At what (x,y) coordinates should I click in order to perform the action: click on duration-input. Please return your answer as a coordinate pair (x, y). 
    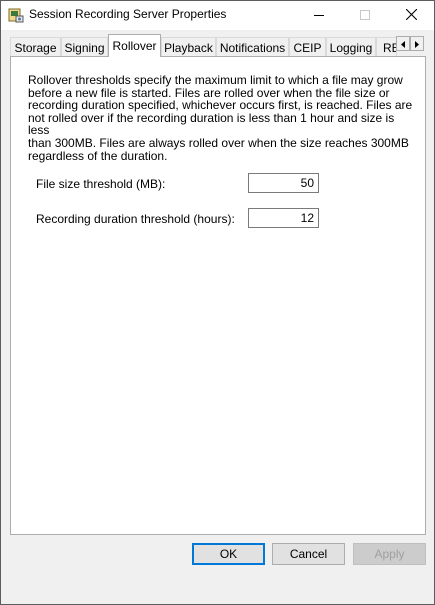
    Looking at the image, I should click on (283, 218).